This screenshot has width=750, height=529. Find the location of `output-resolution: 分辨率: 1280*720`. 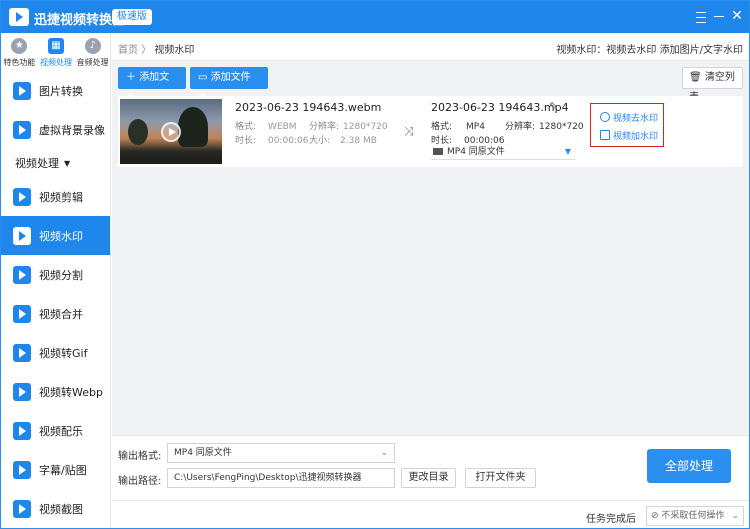

output-resolution: 分辨率: 1280*720 is located at coordinates (544, 125).